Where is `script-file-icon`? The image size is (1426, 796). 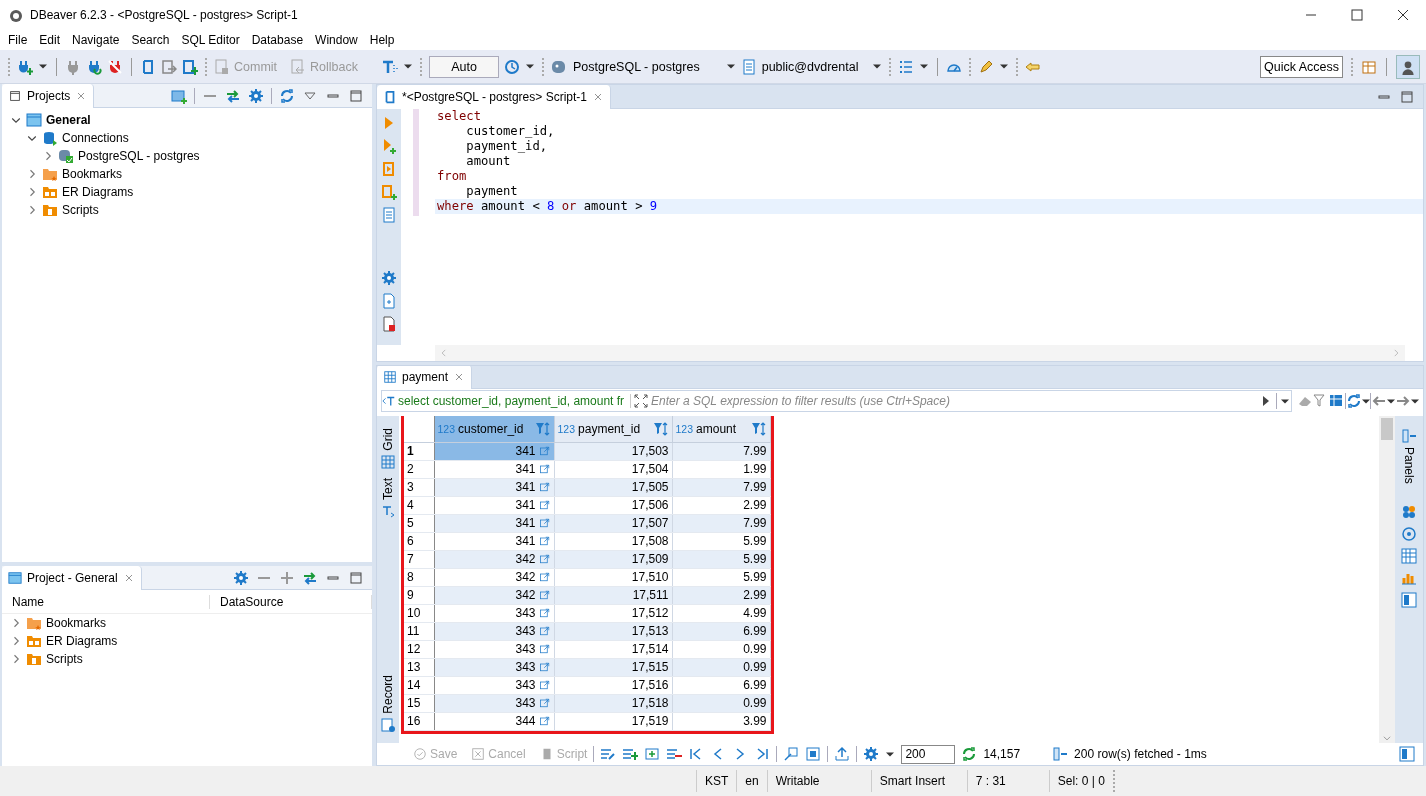 script-file-icon is located at coordinates (389, 324).